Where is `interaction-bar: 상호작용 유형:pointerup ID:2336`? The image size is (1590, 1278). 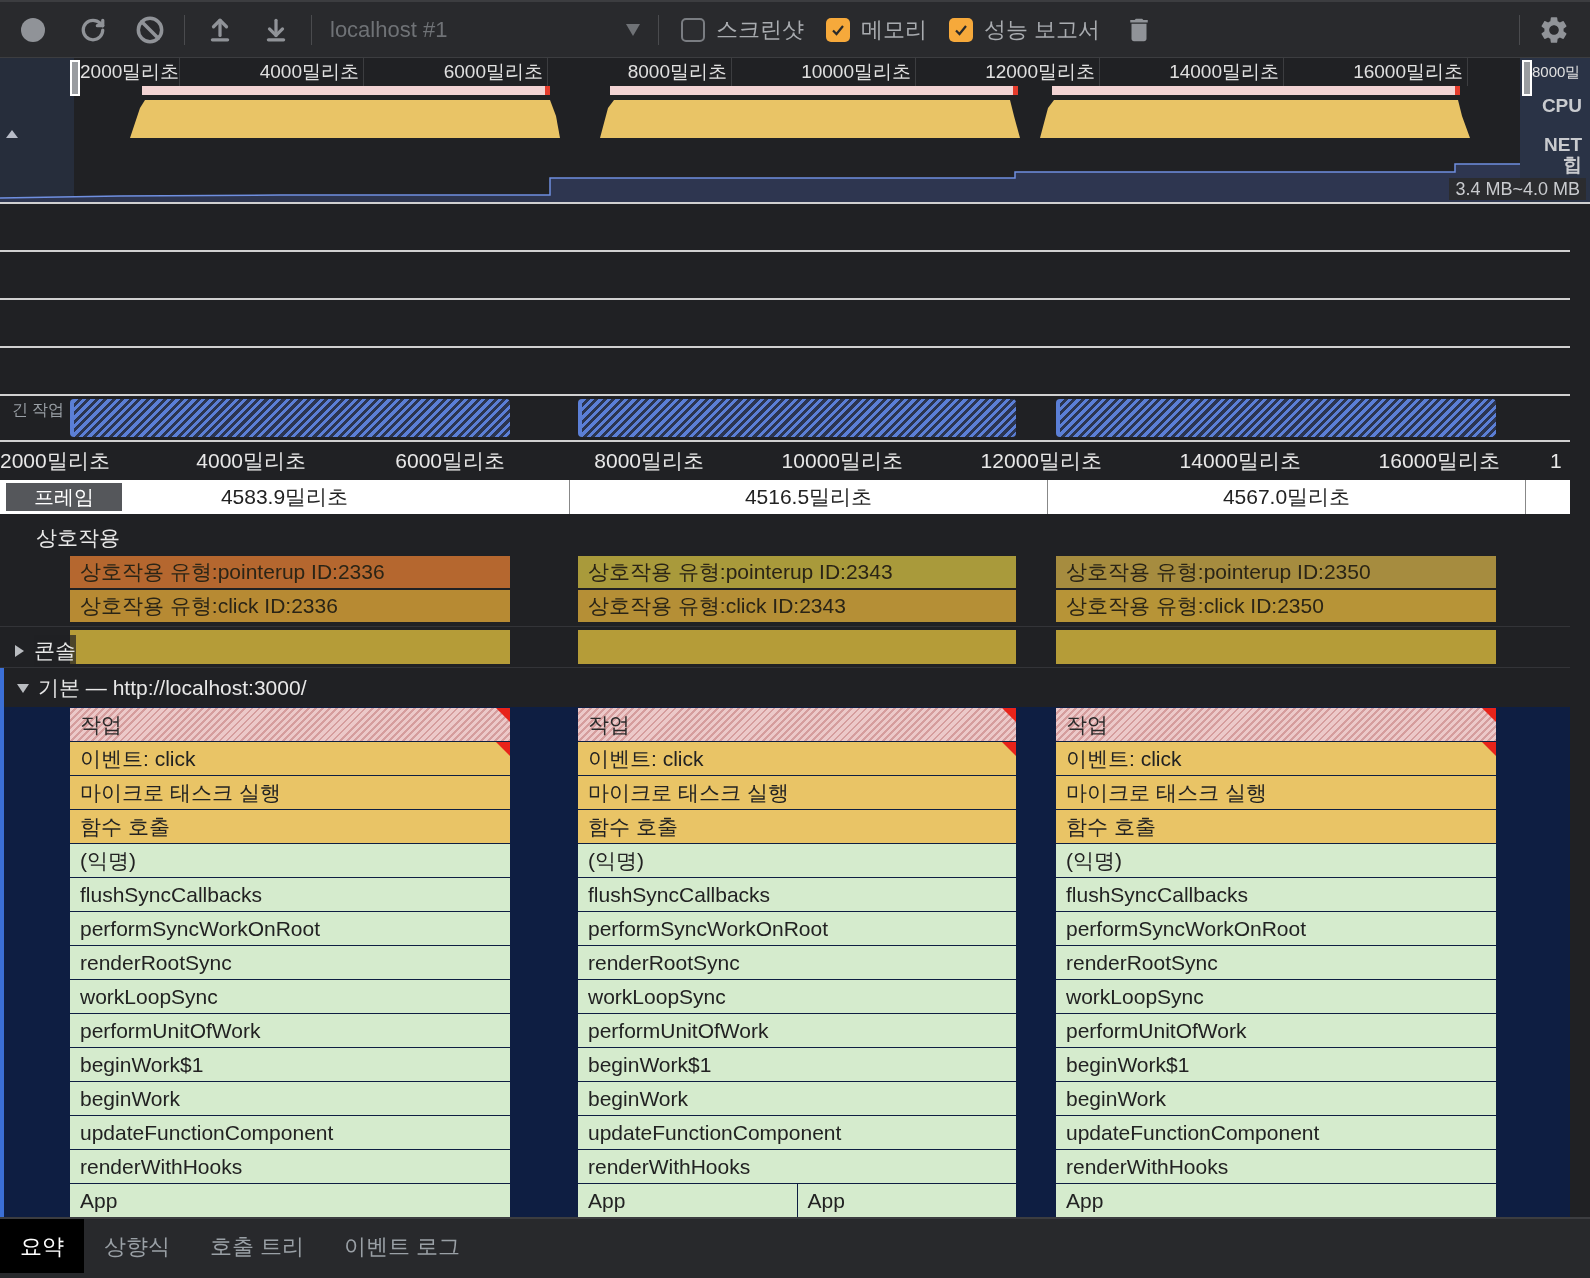 interaction-bar: 상호작용 유형:pointerup ID:2336 is located at coordinates (290, 572).